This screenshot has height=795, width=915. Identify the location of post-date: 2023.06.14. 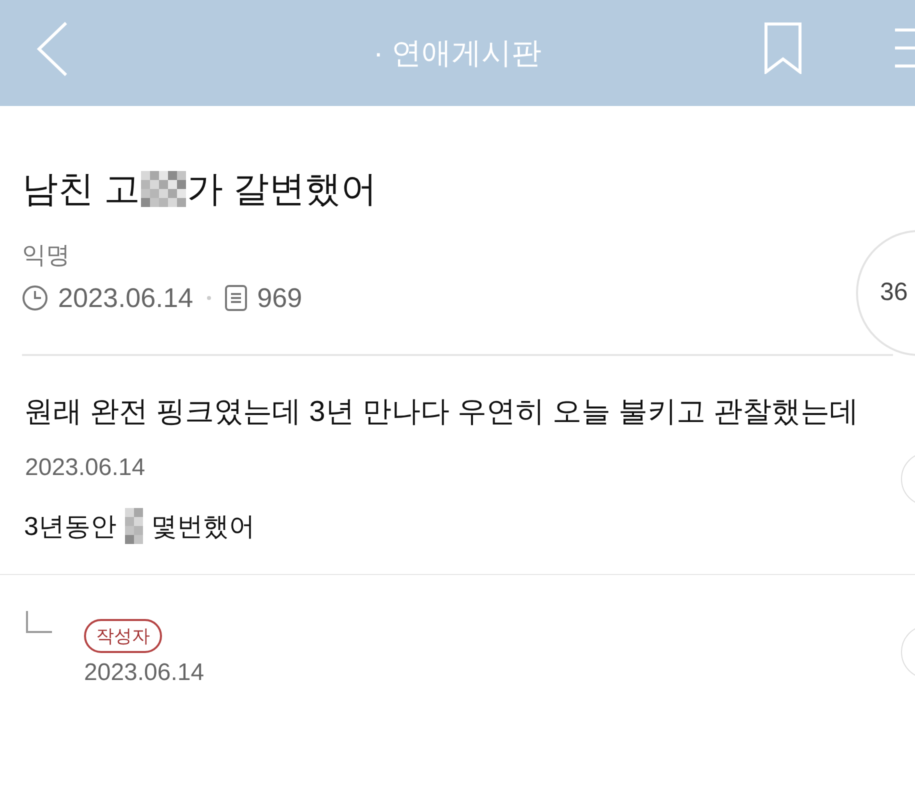
(126, 298).